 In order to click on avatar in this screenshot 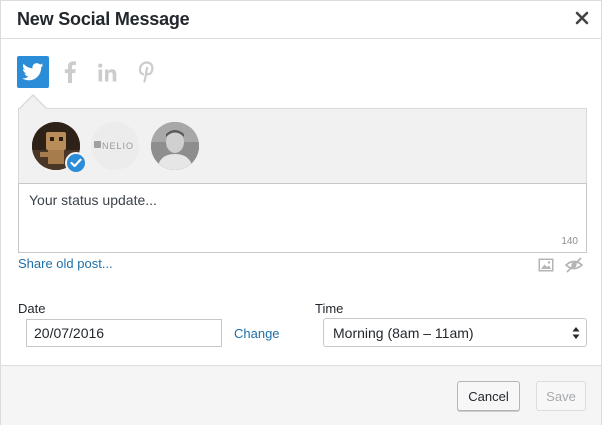, I will do `click(175, 146)`.